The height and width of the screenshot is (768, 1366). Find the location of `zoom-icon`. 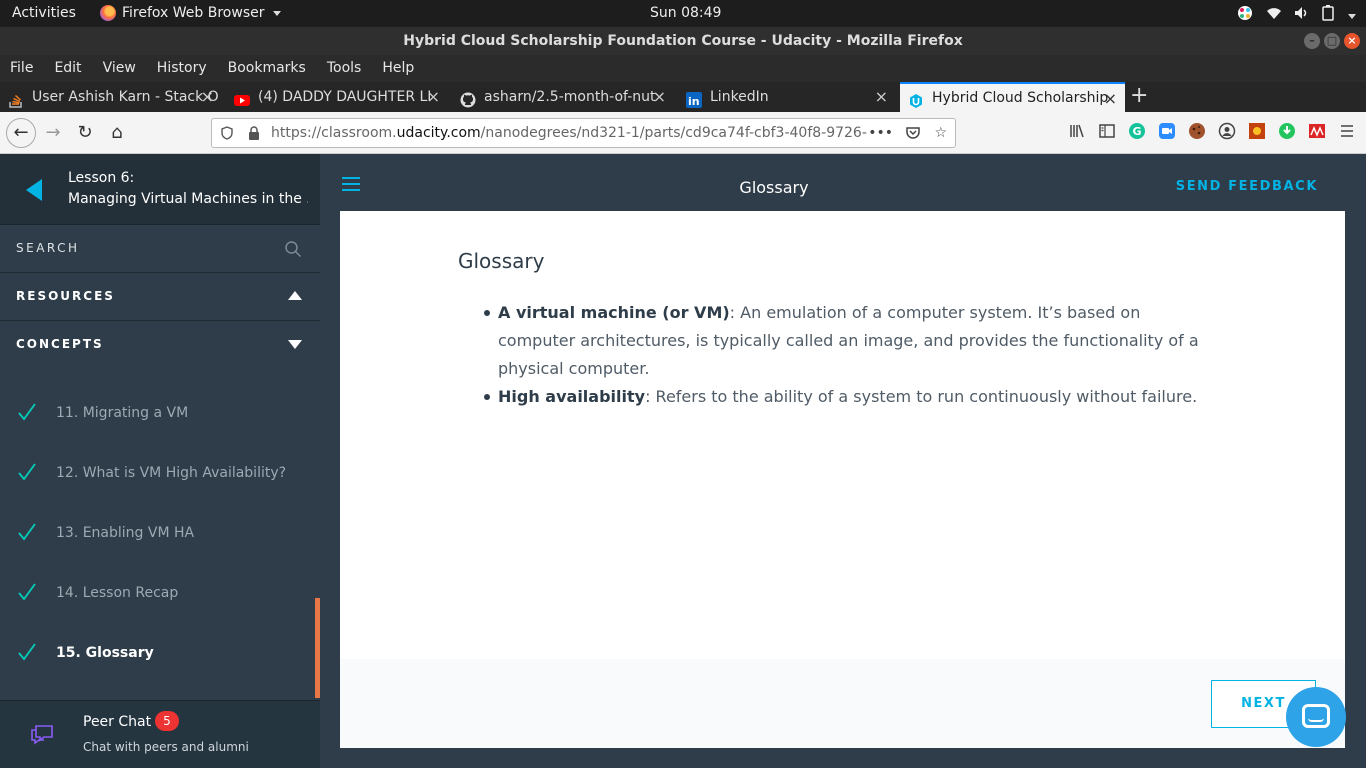

zoom-icon is located at coordinates (1167, 131).